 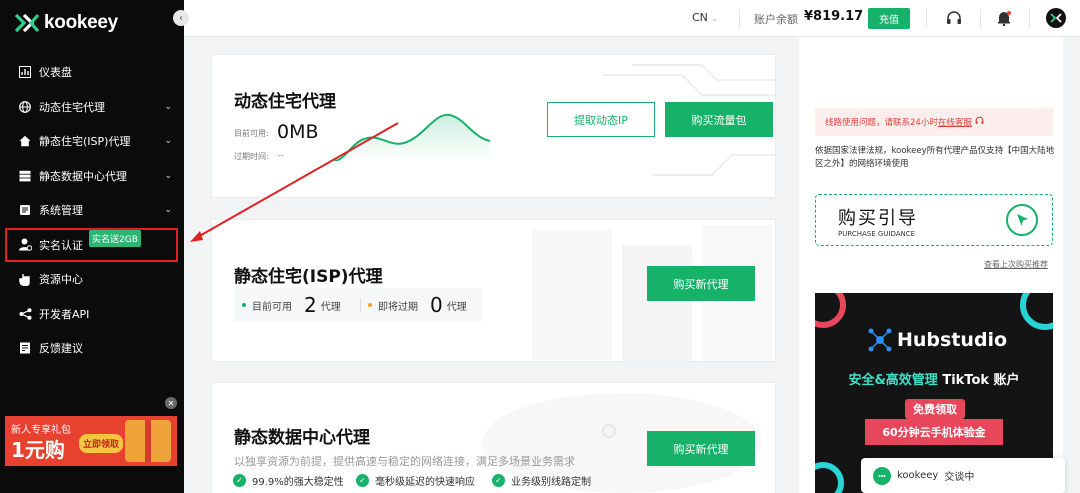 I want to click on isp-stats-box: 目前可用 2 代理 即将过期 0 代理, so click(x=358, y=305).